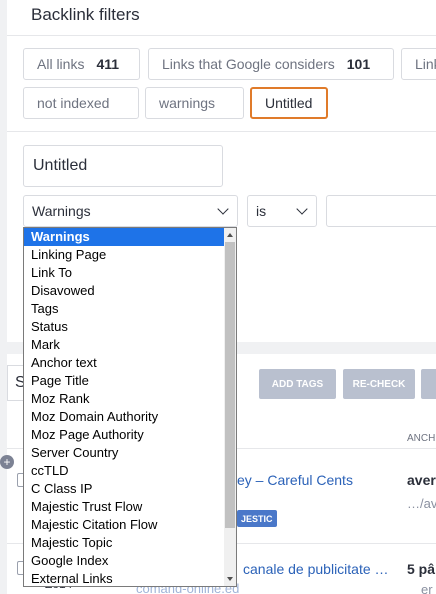  What do you see at coordinates (7, 462) in the screenshot?
I see `add-icon: +` at bounding box center [7, 462].